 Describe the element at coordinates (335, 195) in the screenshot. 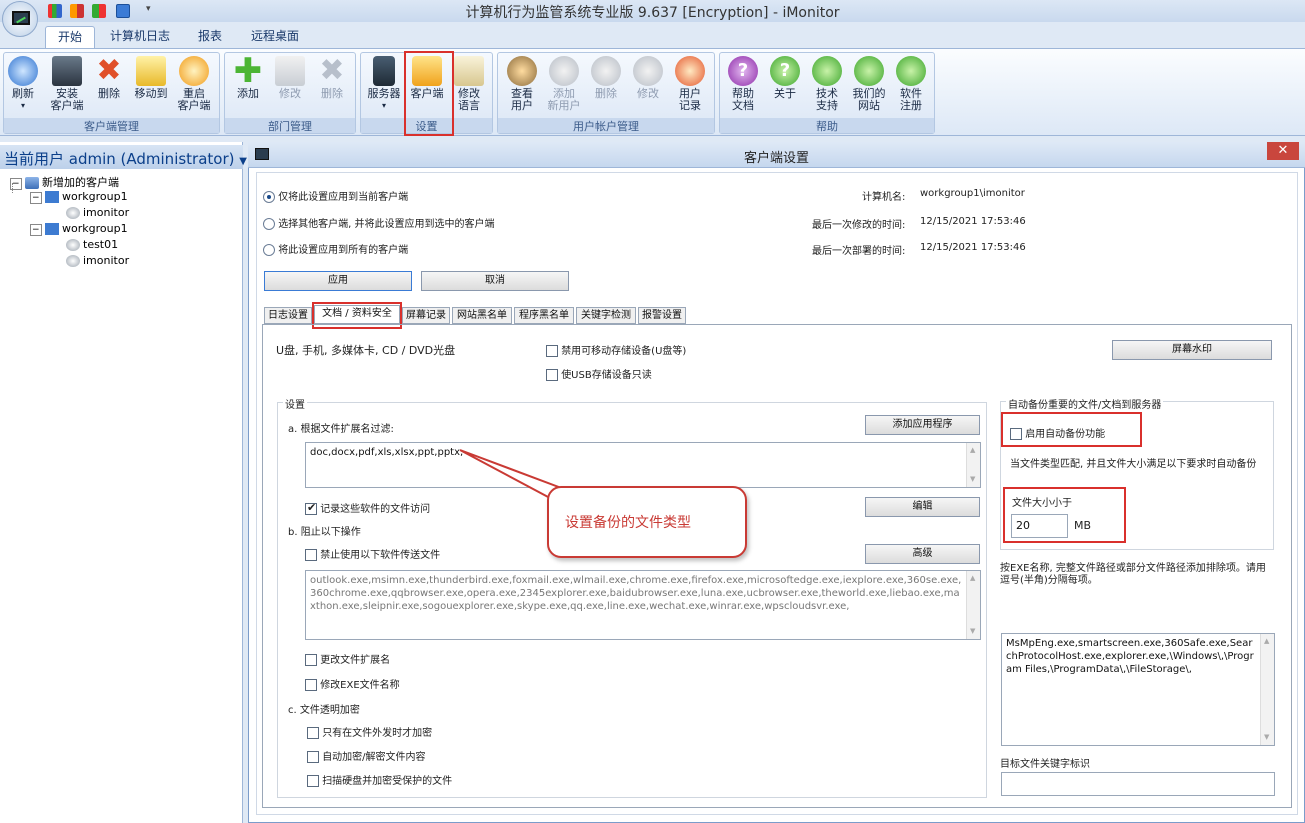

I see `radio-current-client: 仅将此设置应用到当前客户端` at that location.